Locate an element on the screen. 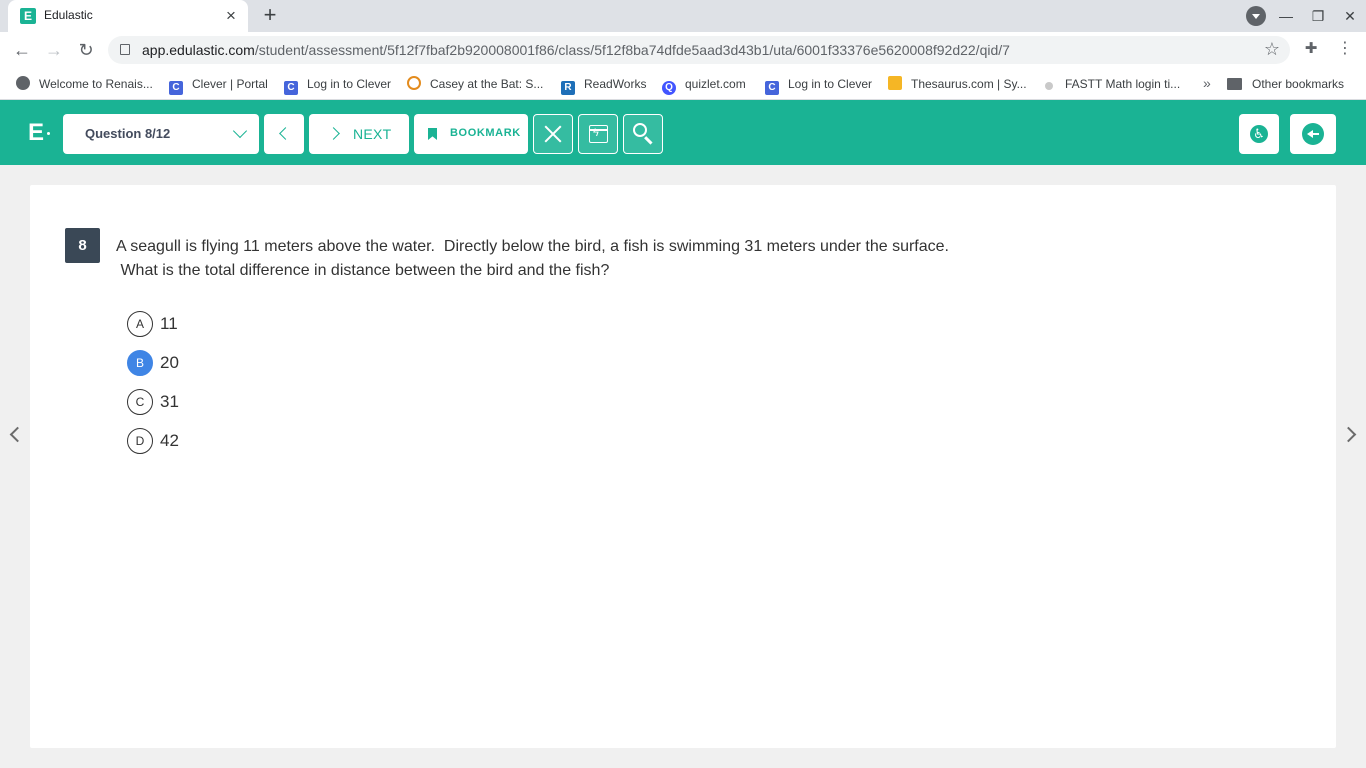  scratchpad-icon is located at coordinates (598, 134).